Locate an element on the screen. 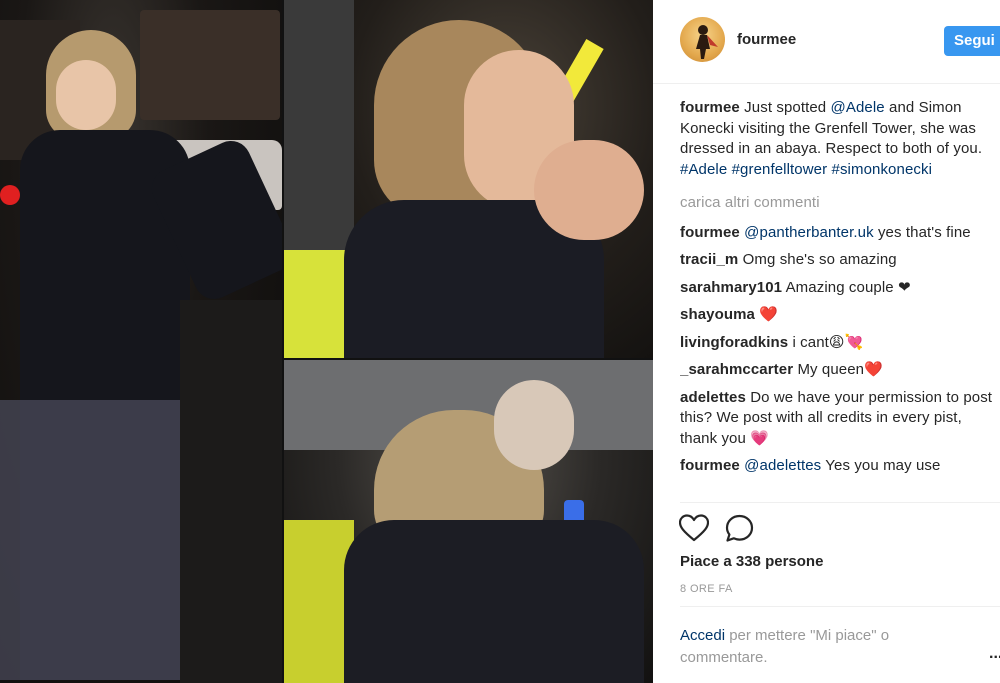 The width and height of the screenshot is (1000, 683). caption-text: Just spotted is located at coordinates (787, 107).